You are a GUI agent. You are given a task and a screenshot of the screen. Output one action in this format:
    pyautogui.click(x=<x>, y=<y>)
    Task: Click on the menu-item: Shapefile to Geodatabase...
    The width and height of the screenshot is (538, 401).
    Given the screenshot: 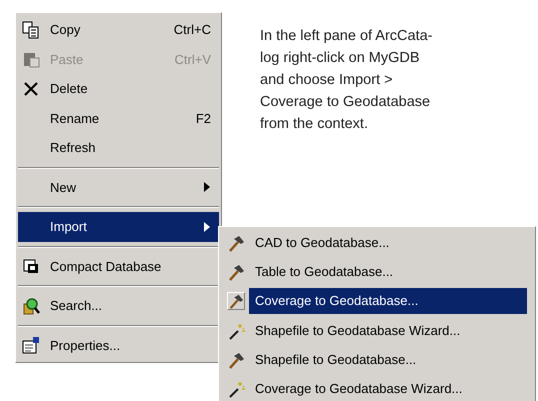 What is the action you would take?
    pyautogui.click(x=377, y=359)
    